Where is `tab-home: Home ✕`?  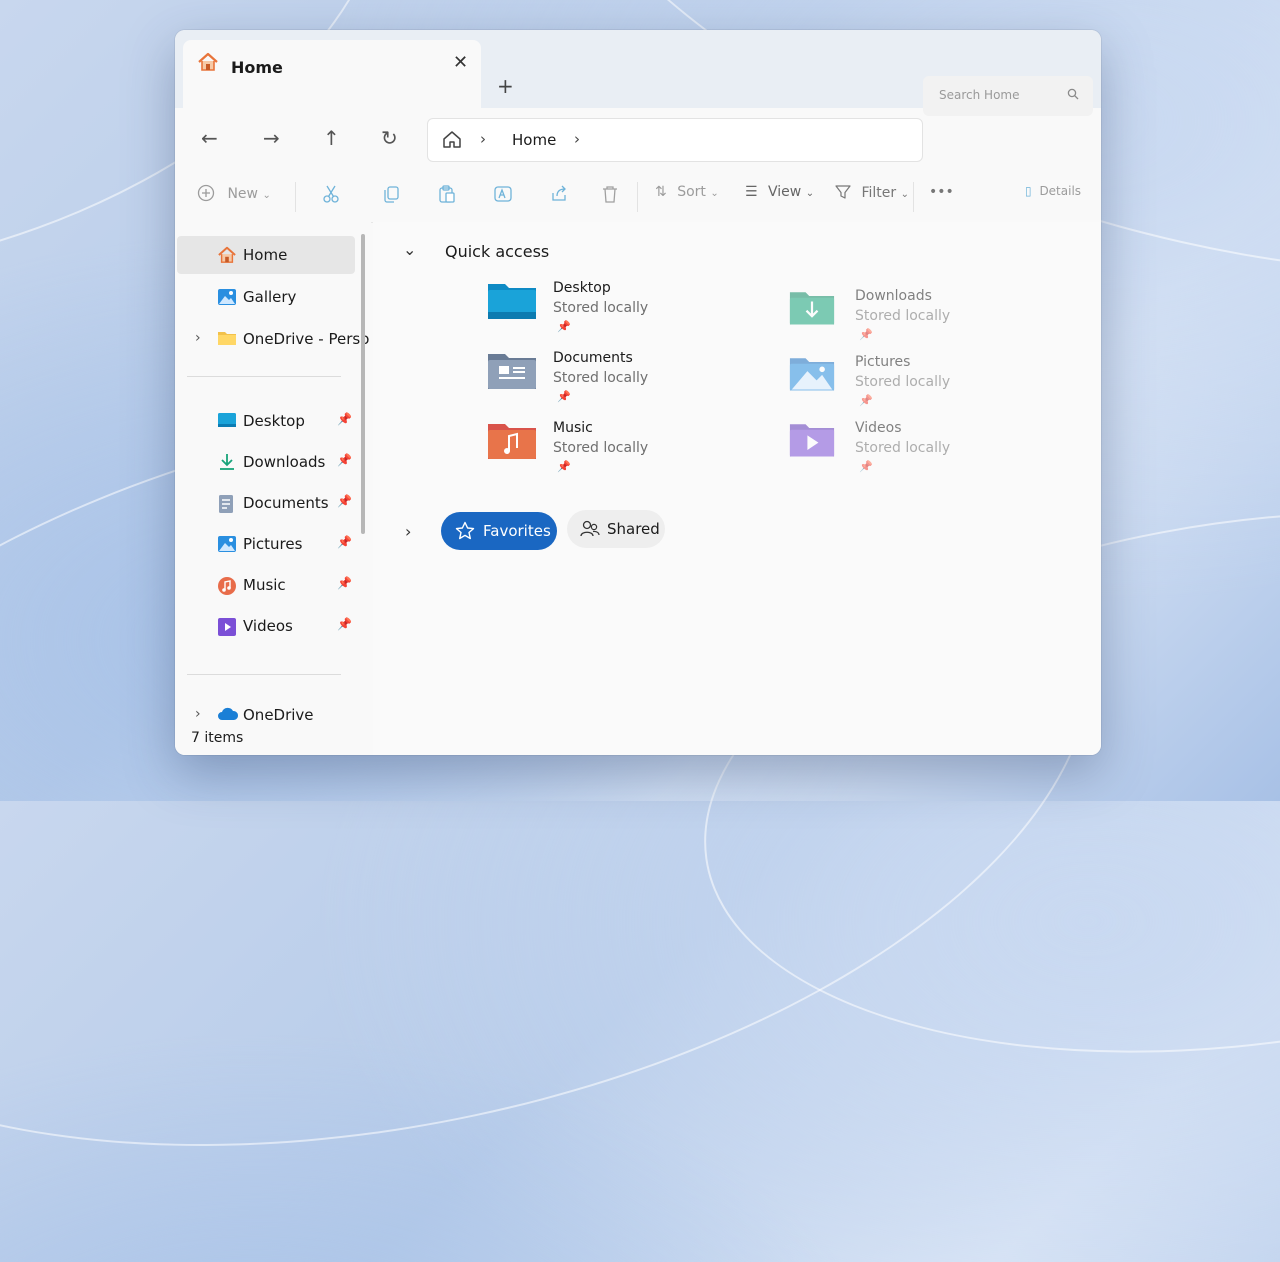 tab-home: Home ✕ is located at coordinates (332, 74).